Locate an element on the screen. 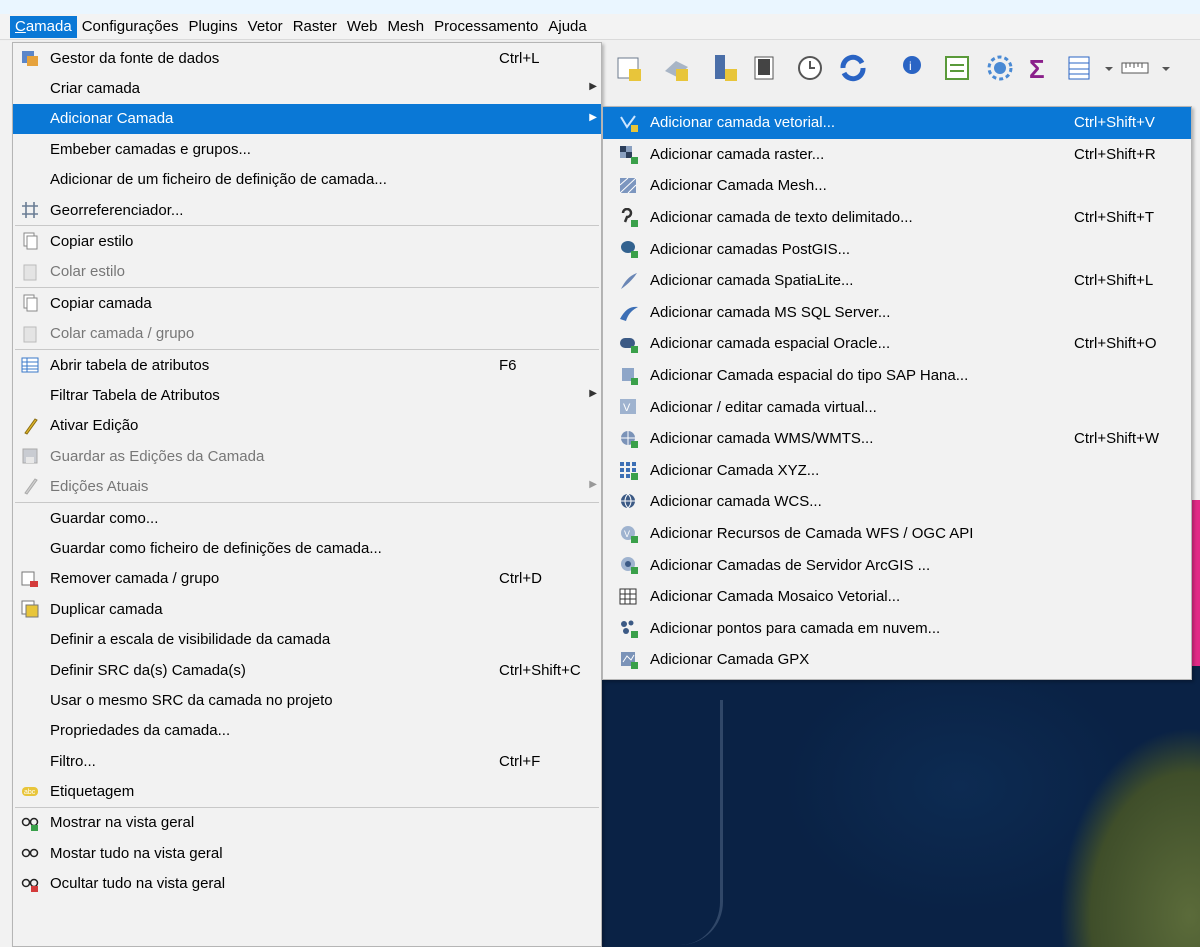 This screenshot has height=947, width=1200. menu-ajuda: Ajuda is located at coordinates (567, 27).